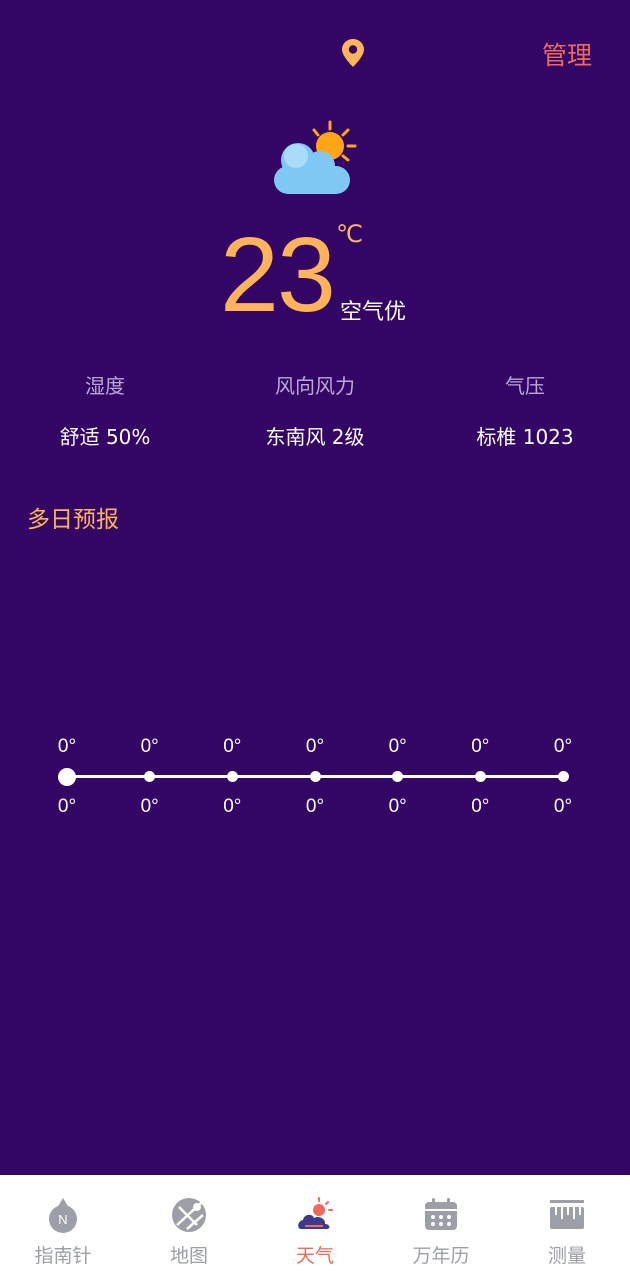  What do you see at coordinates (566, 1256) in the screenshot?
I see `nav-label: 测量` at bounding box center [566, 1256].